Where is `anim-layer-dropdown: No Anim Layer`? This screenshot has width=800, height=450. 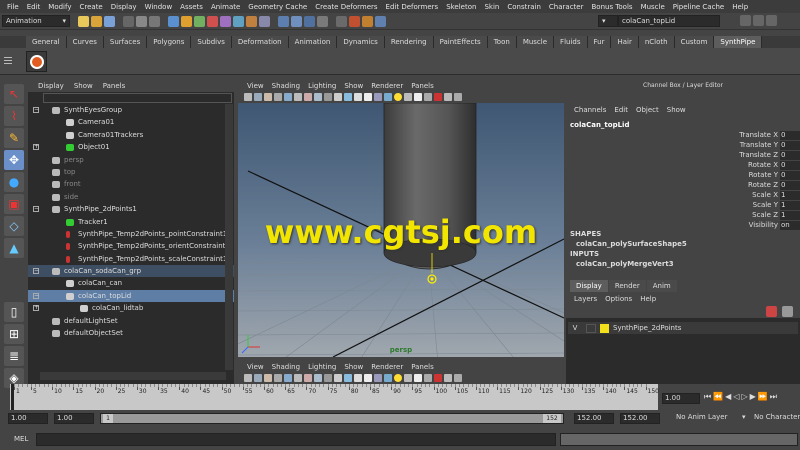 anim-layer-dropdown: No Anim Layer is located at coordinates (709, 418).